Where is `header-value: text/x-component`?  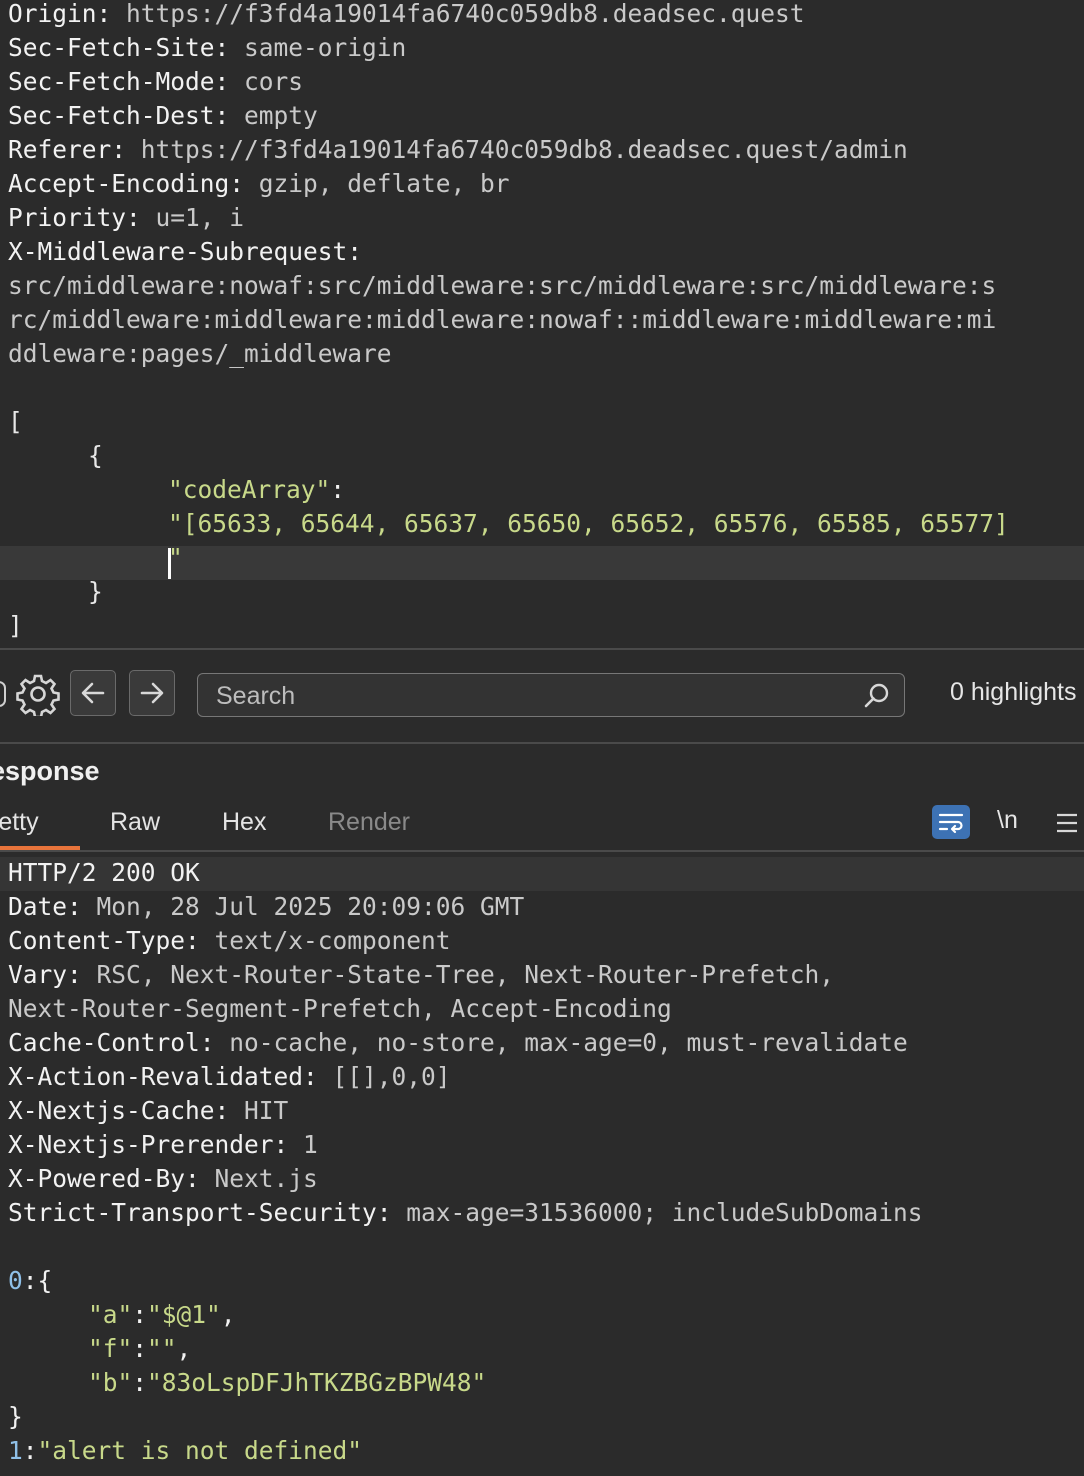
header-value: text/x-component is located at coordinates (325, 940).